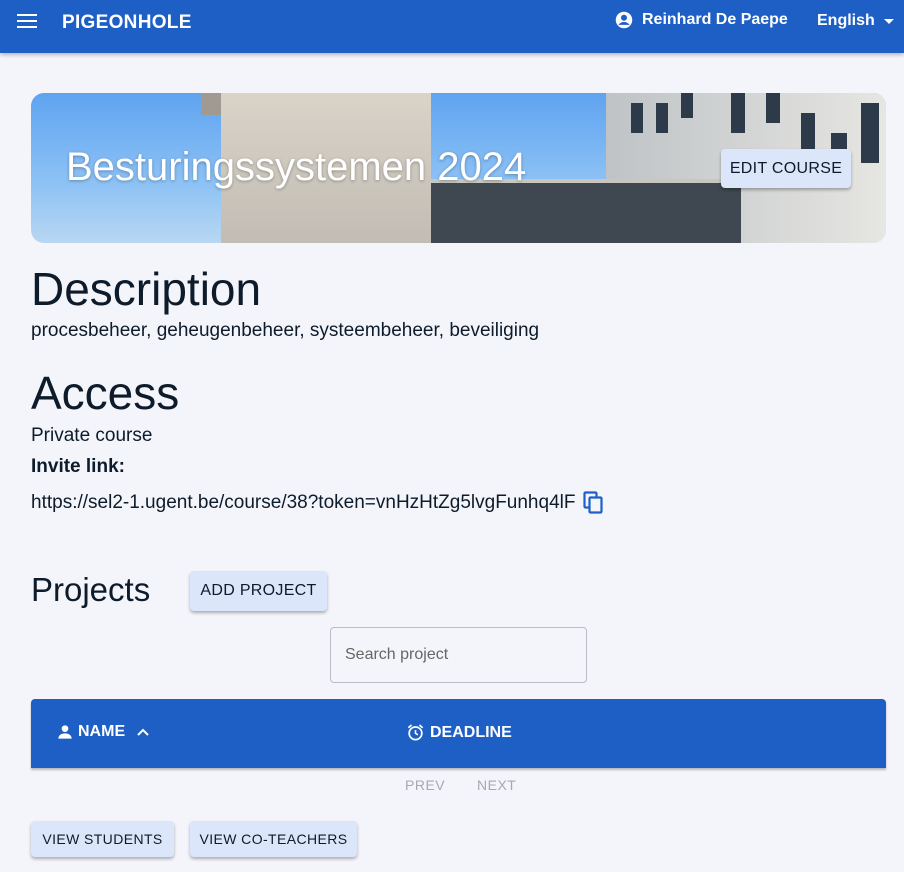 The width and height of the screenshot is (904, 872). I want to click on projects-table-header: NAME DEADLINE, so click(458, 733).